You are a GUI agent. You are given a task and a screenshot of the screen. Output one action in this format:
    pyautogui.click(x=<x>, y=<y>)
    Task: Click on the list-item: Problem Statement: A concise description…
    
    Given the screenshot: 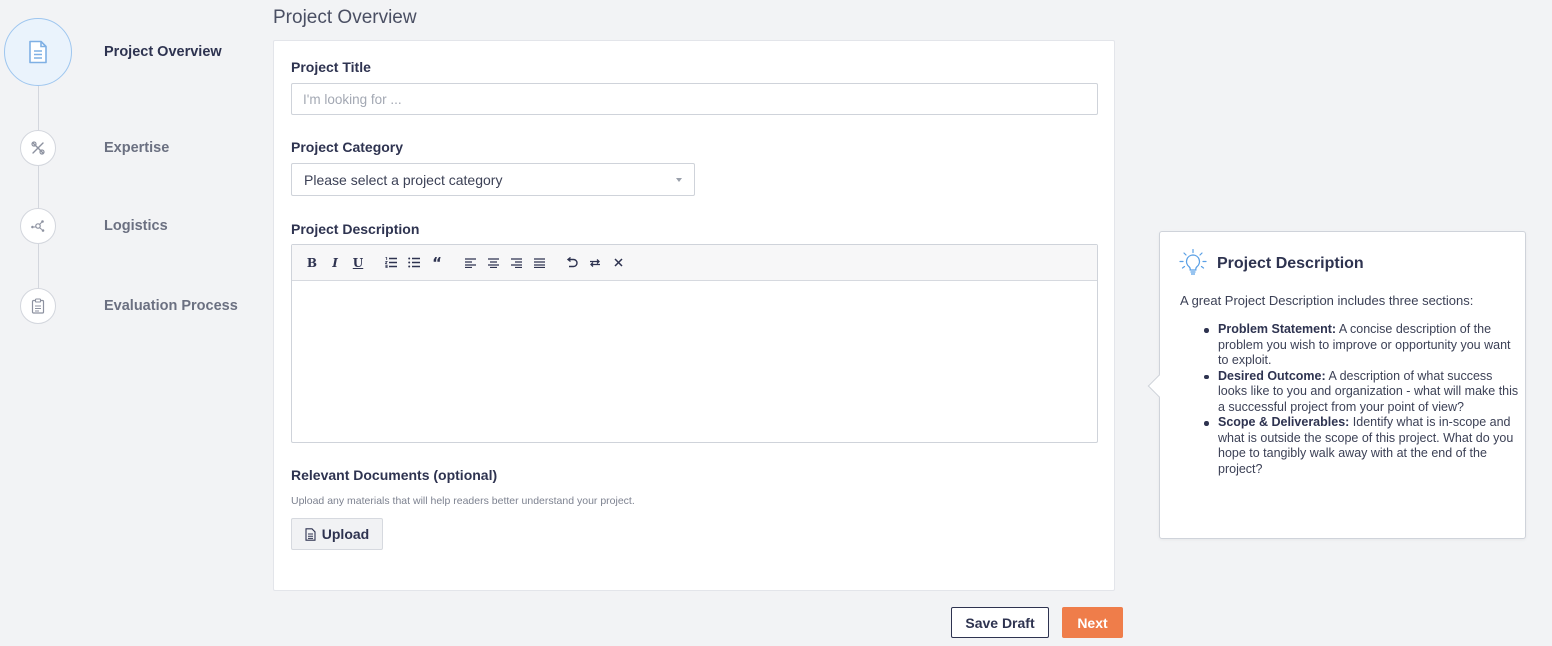 What is the action you would take?
    pyautogui.click(x=1359, y=345)
    